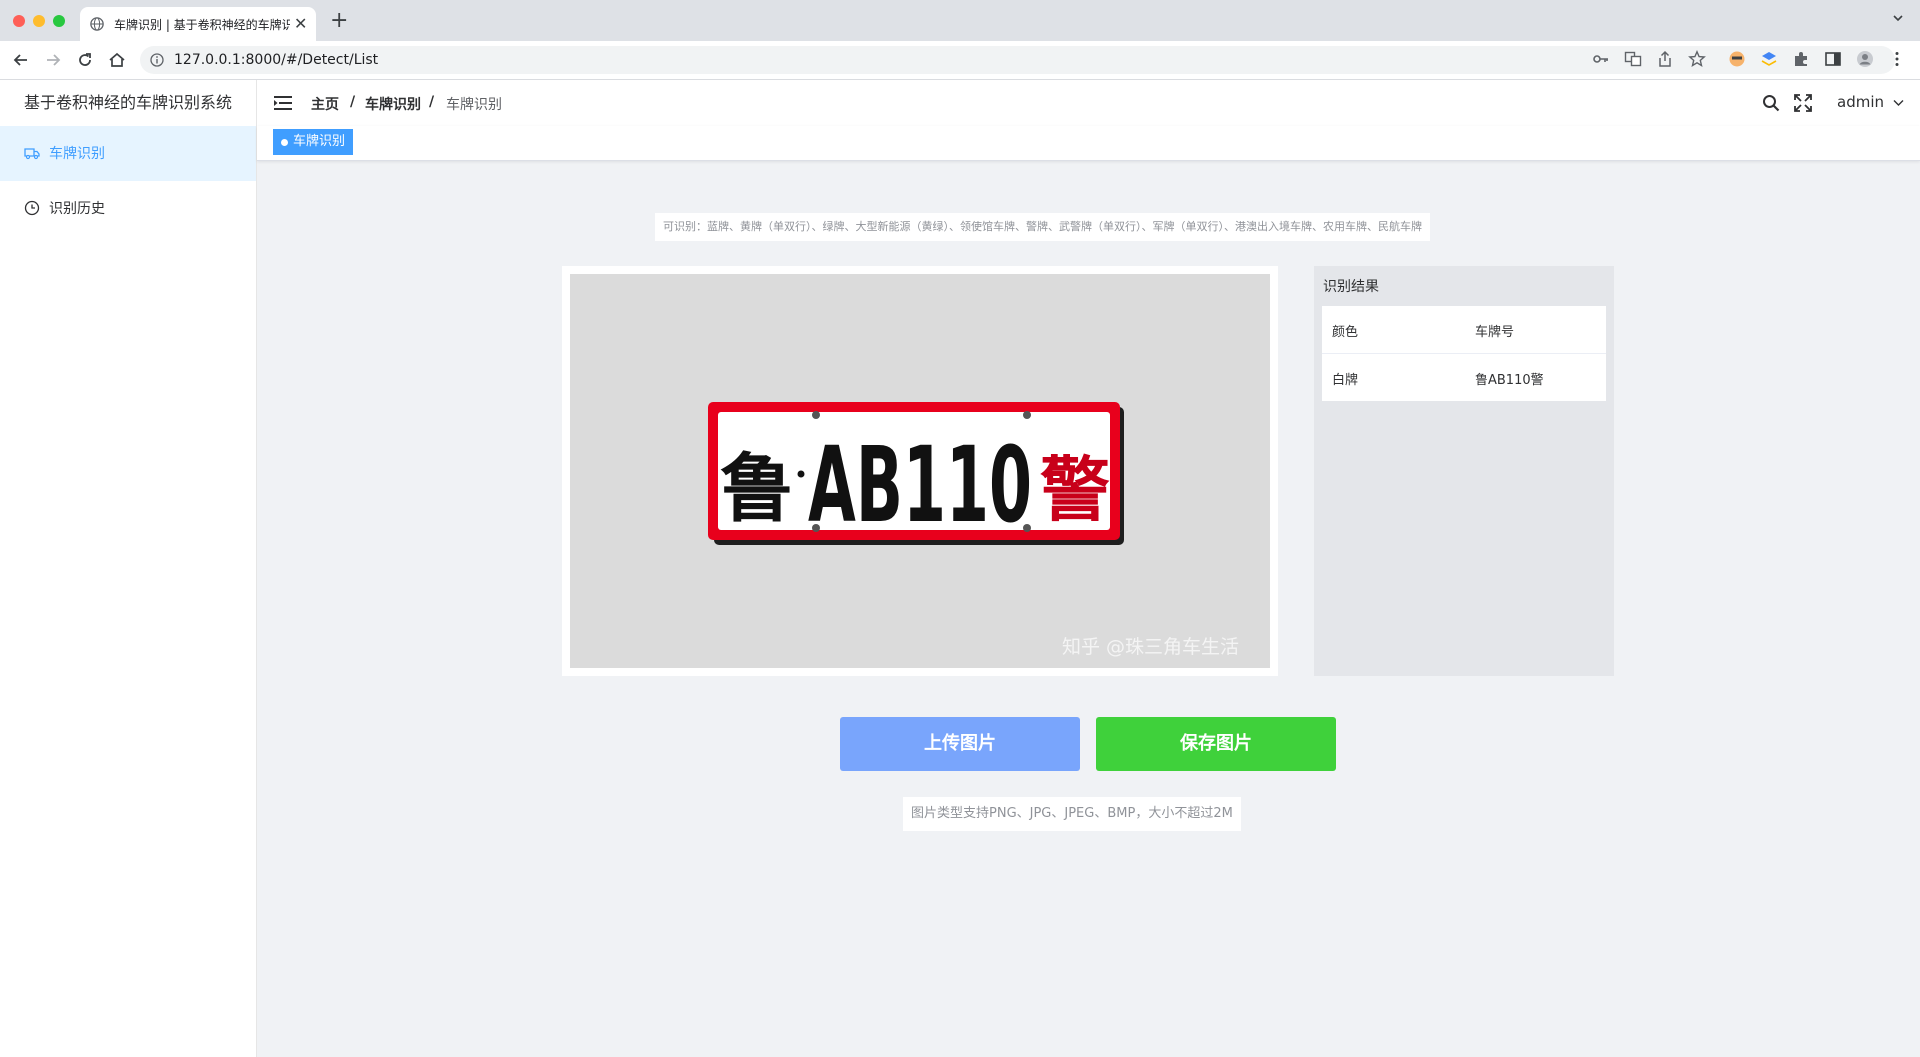 This screenshot has width=1920, height=1057. What do you see at coordinates (128, 208) in the screenshot?
I see `sidebar-item-history: 识别历史` at bounding box center [128, 208].